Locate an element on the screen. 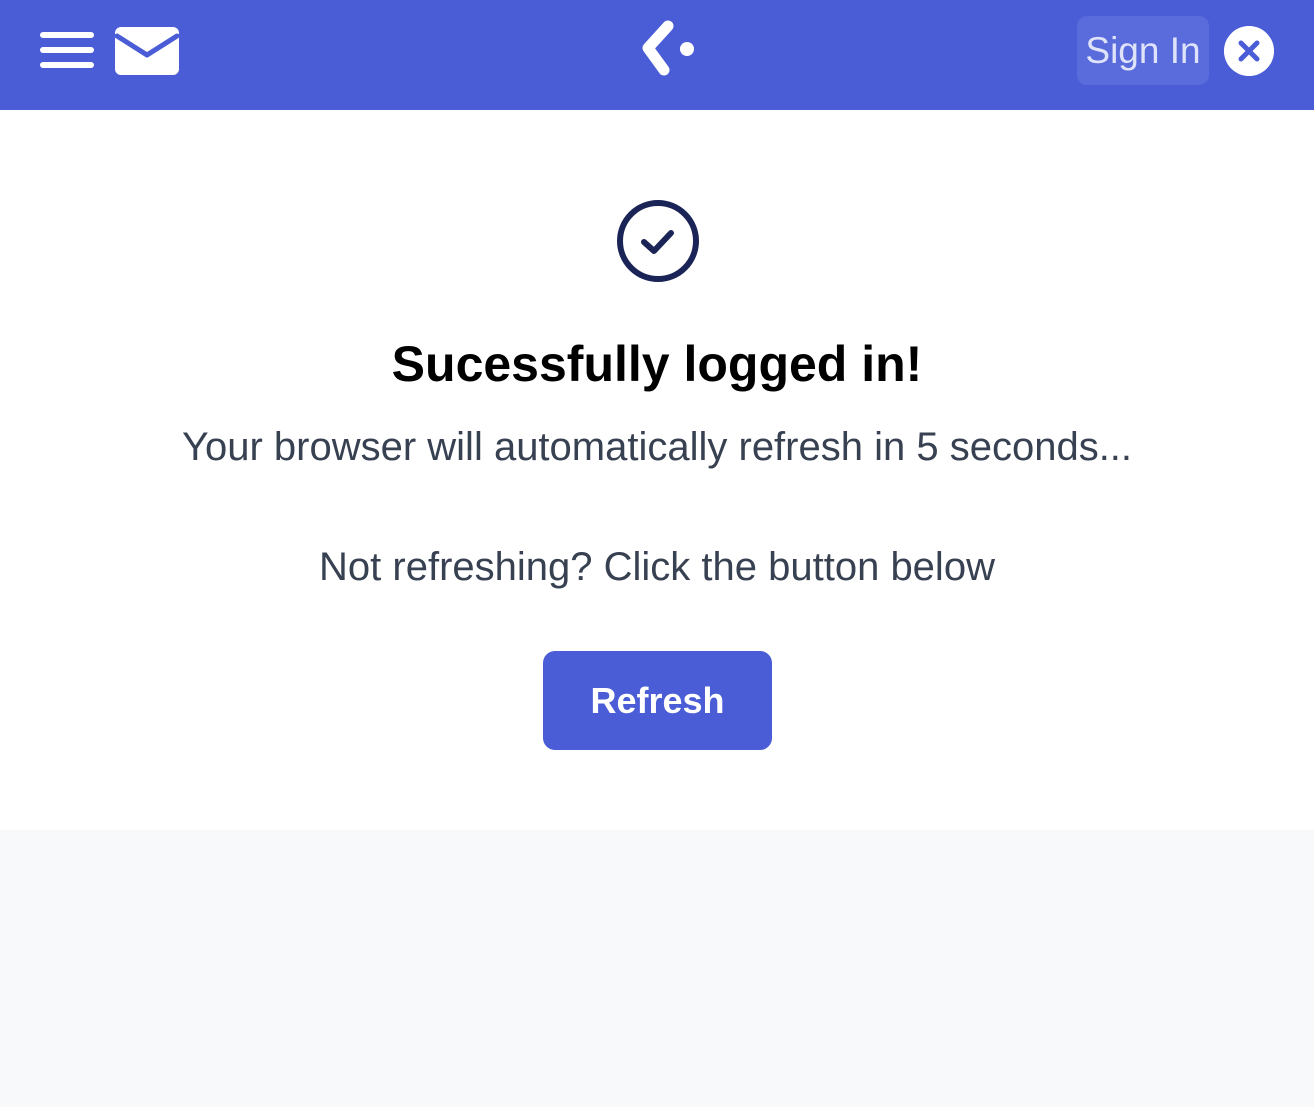  refresh-hint-text: Not refreshing? Click the button below is located at coordinates (657, 567).